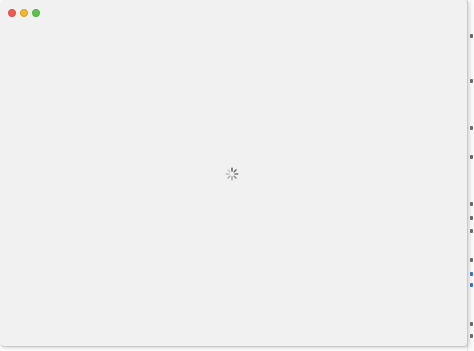  I want to click on window-controls, so click(24, 13).